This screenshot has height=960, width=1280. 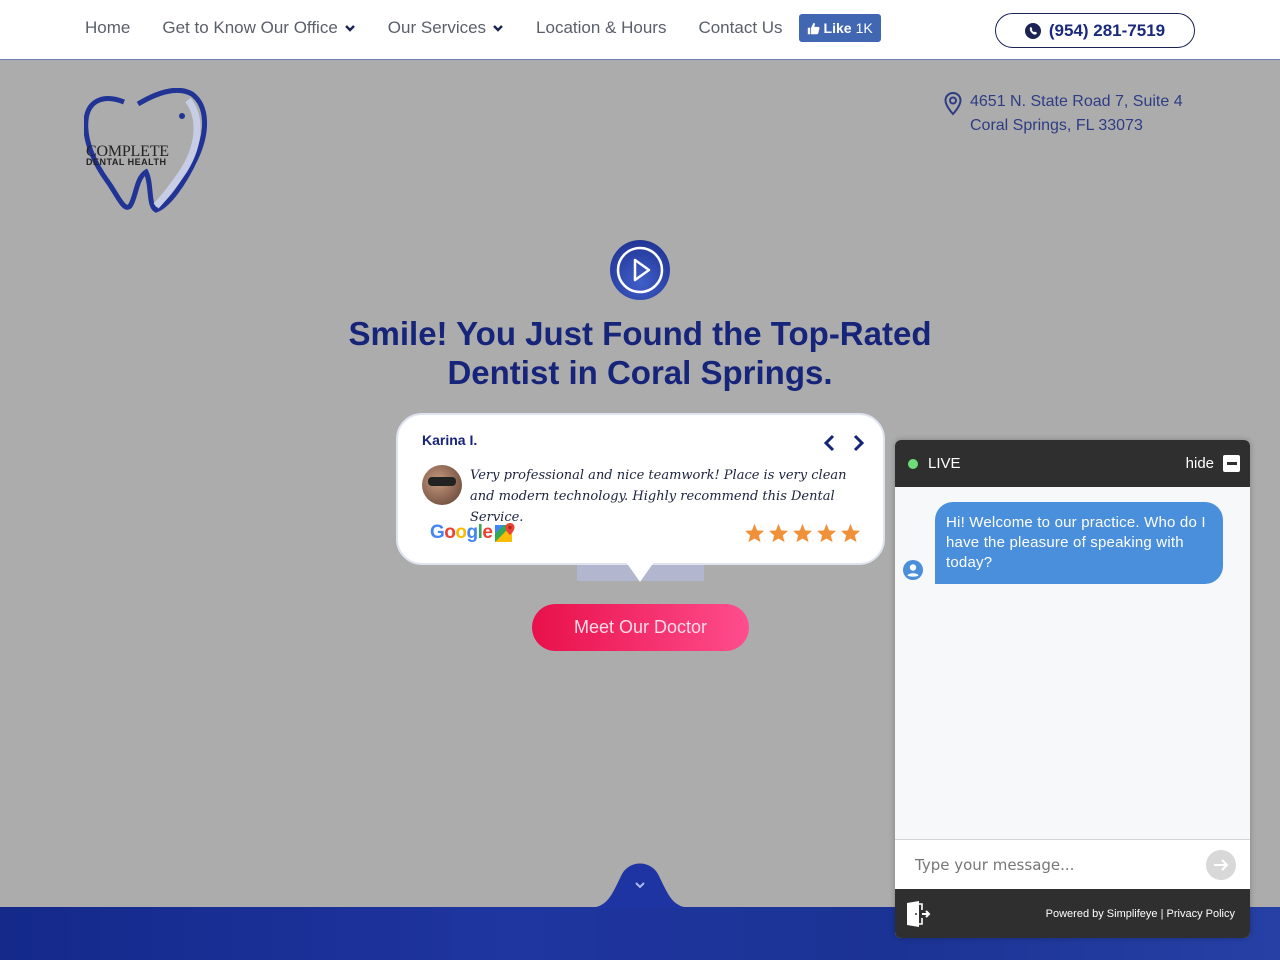 I want to click on fb-like-label: Like, so click(x=837, y=28).